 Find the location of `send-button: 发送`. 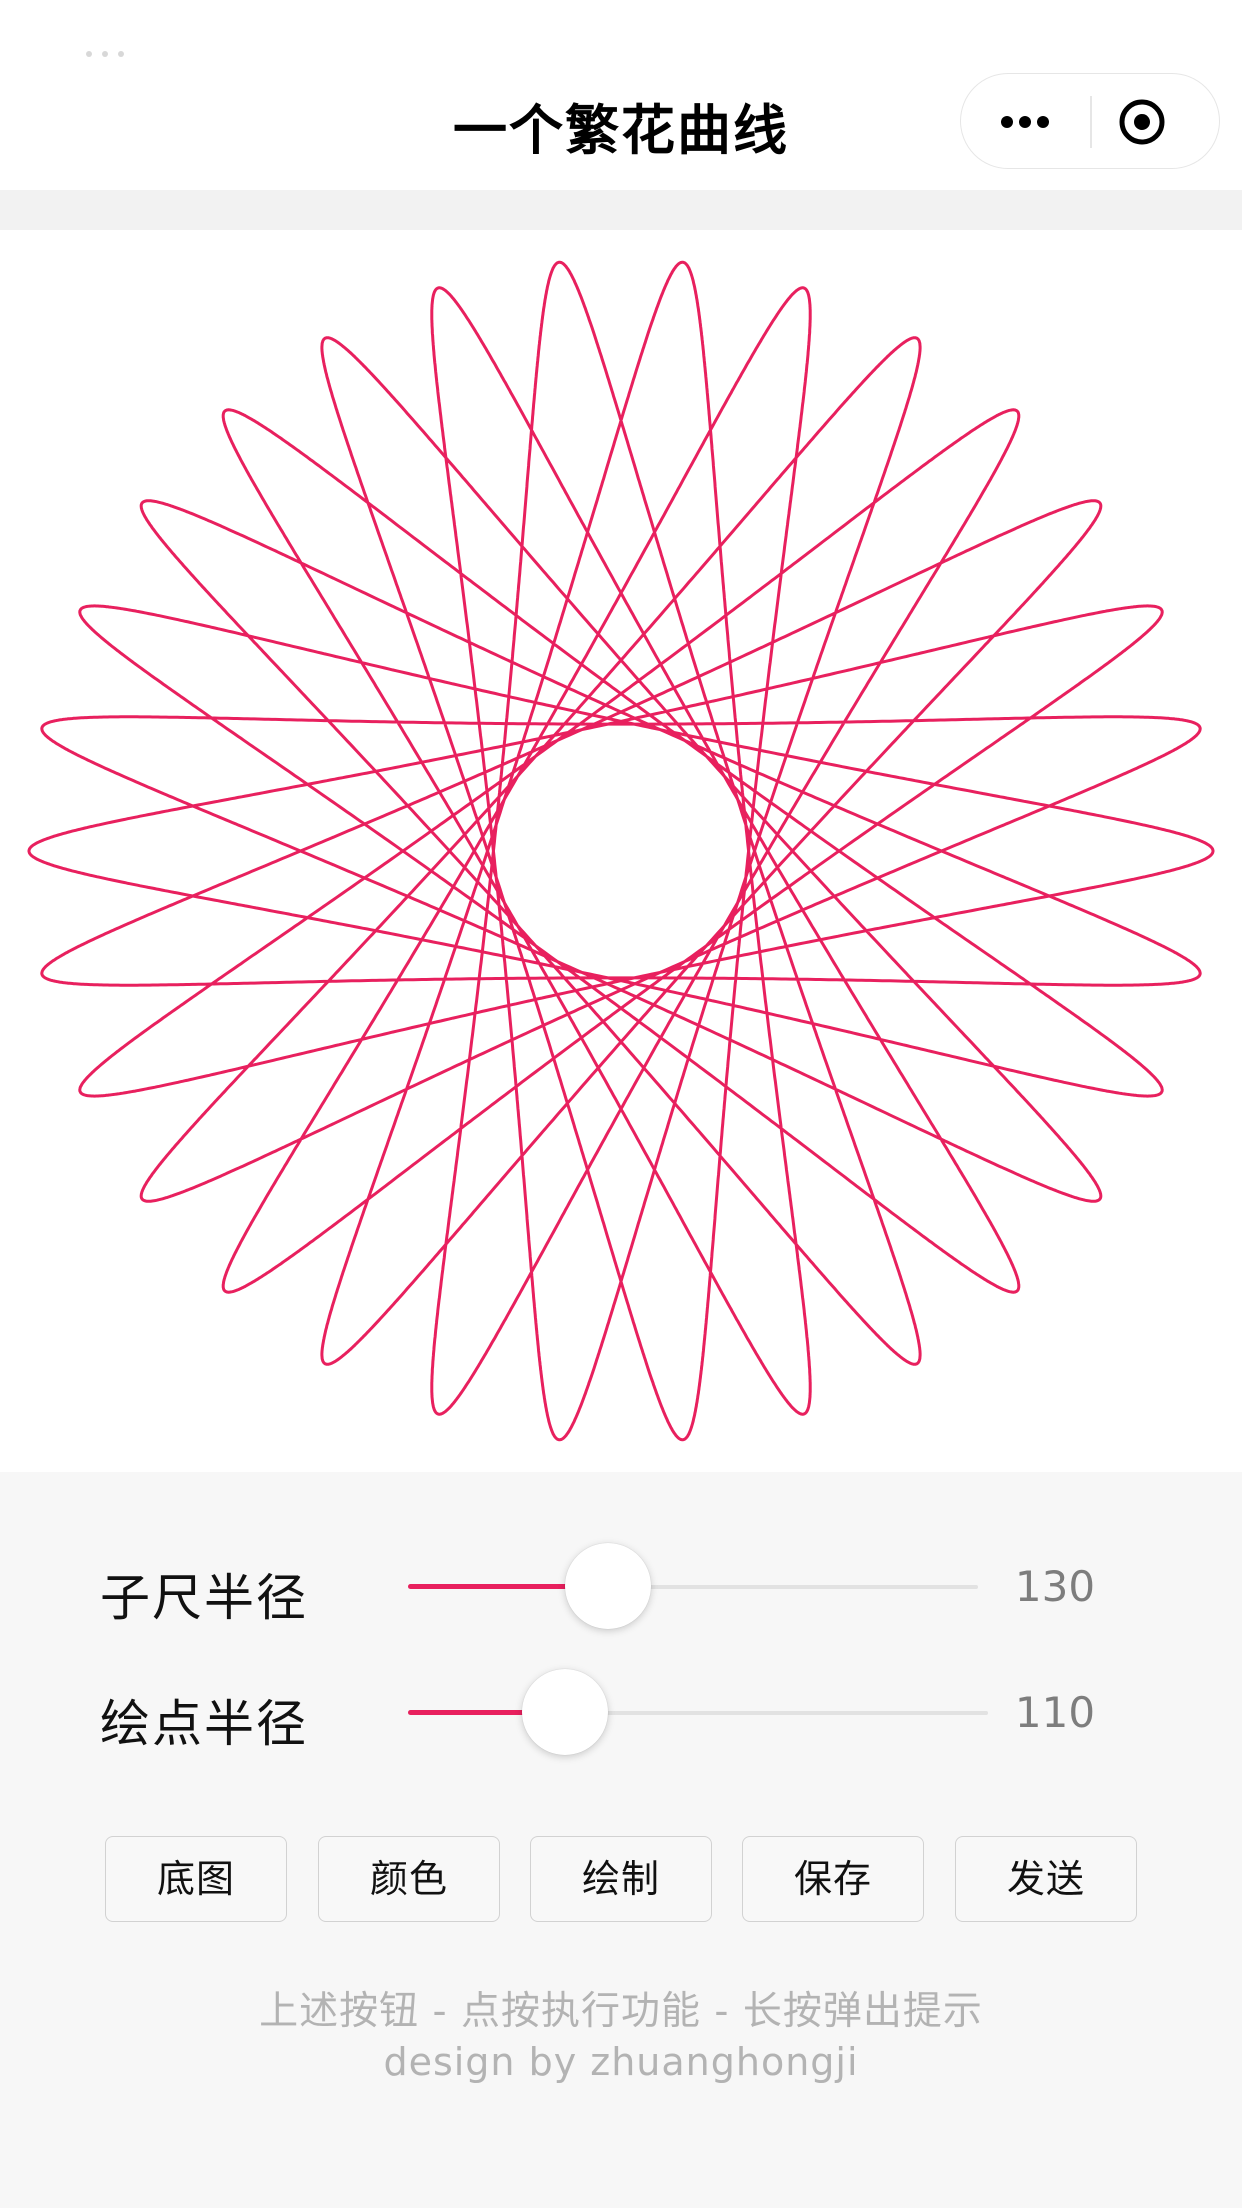

send-button: 发送 is located at coordinates (1046, 1879).